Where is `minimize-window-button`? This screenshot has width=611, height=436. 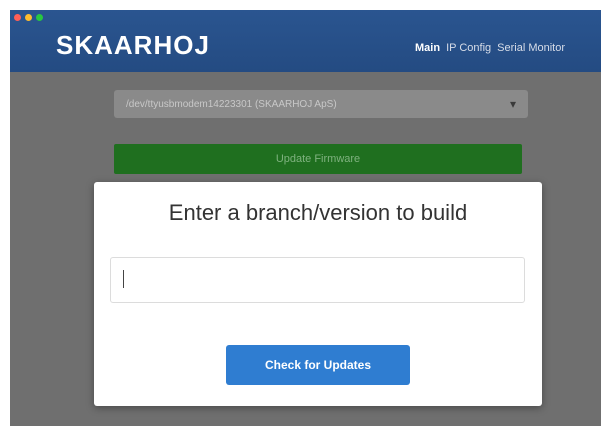 minimize-window-button is located at coordinates (28, 17).